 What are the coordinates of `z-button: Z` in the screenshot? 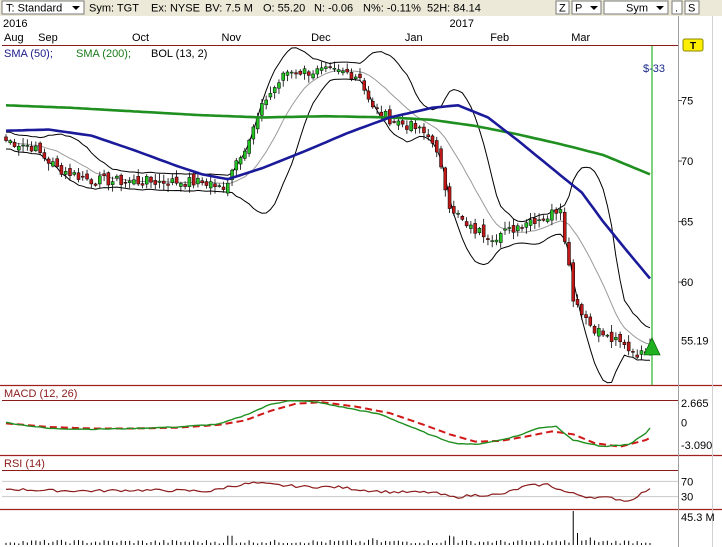 It's located at (562, 7).